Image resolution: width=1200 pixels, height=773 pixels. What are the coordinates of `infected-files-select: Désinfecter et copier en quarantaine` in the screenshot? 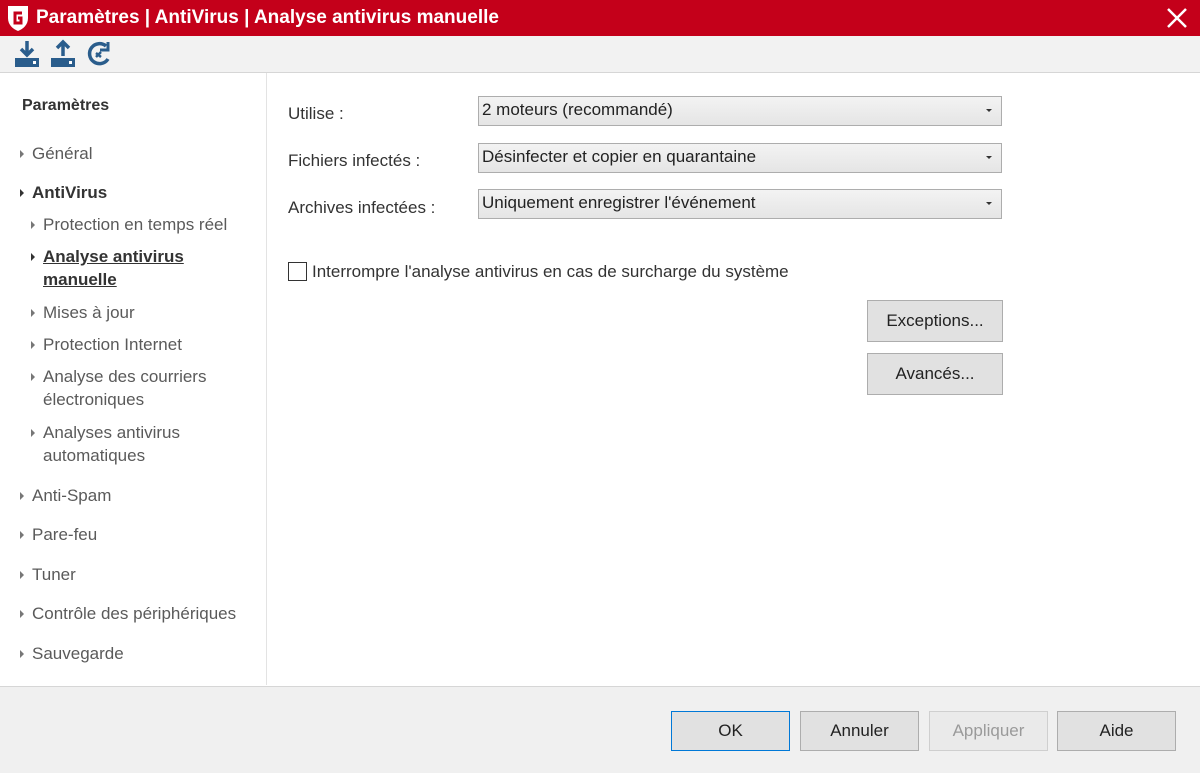 It's located at (740, 158).